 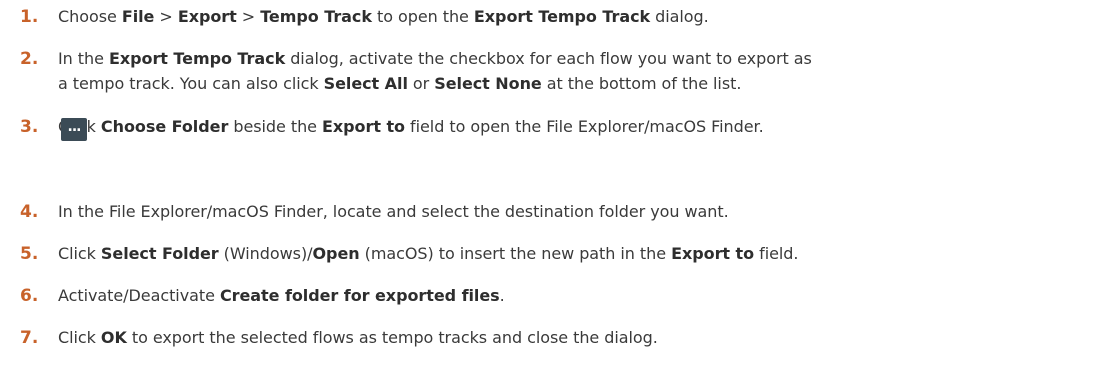 I want to click on menu-export: Export, so click(x=207, y=16).